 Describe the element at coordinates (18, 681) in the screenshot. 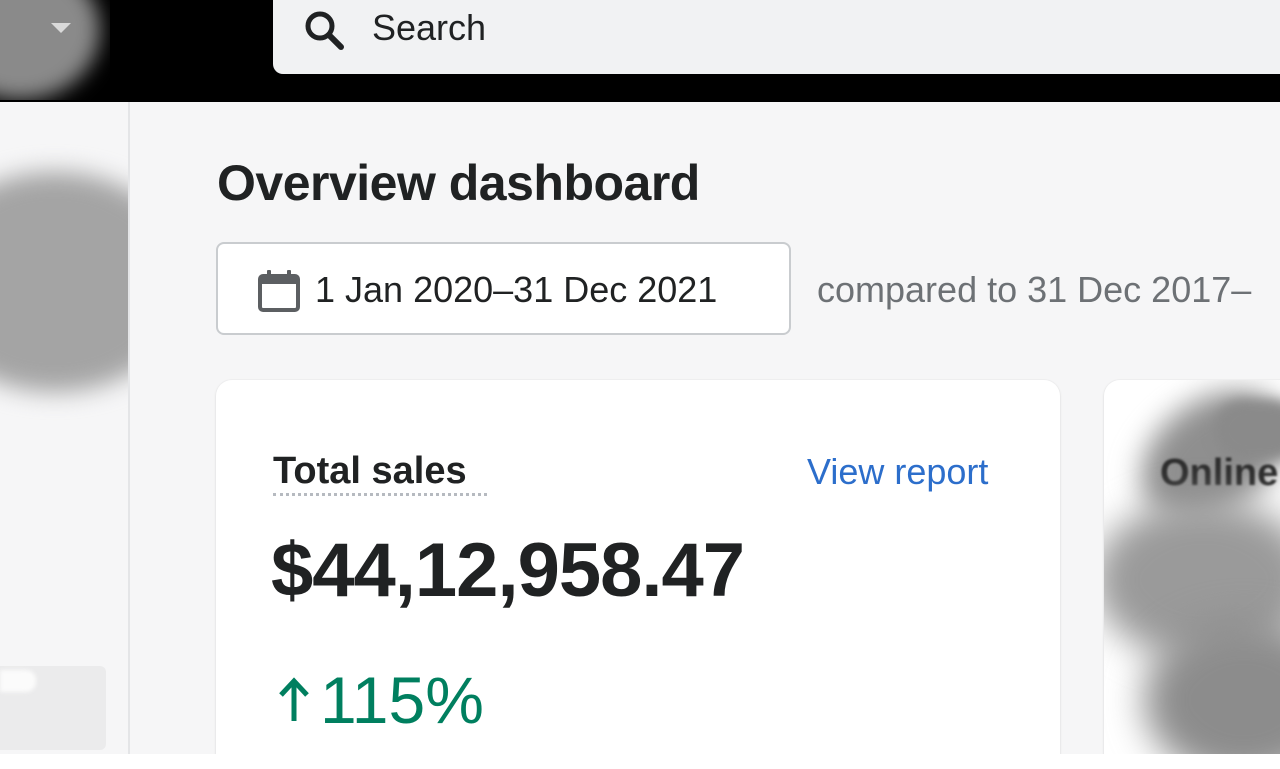

I see `sidebar-item-highlight` at that location.